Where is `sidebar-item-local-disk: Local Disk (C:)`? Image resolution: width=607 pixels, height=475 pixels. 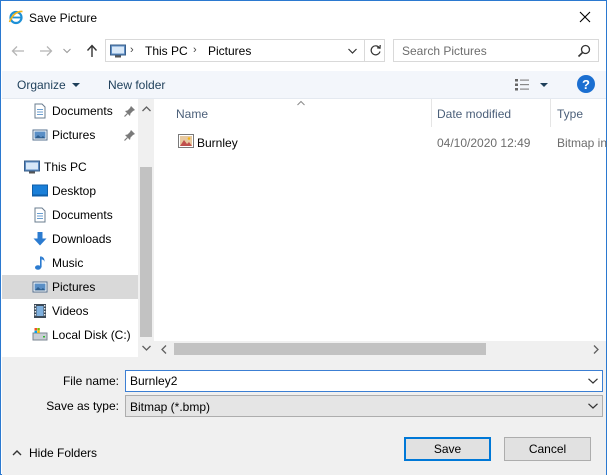
sidebar-item-local-disk: Local Disk (C:) is located at coordinates (70, 335).